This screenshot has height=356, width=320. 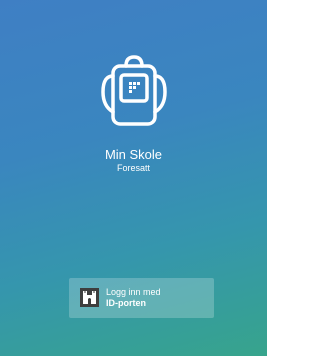 I want to click on app-subtitle: Foresatt, so click(x=133, y=168).